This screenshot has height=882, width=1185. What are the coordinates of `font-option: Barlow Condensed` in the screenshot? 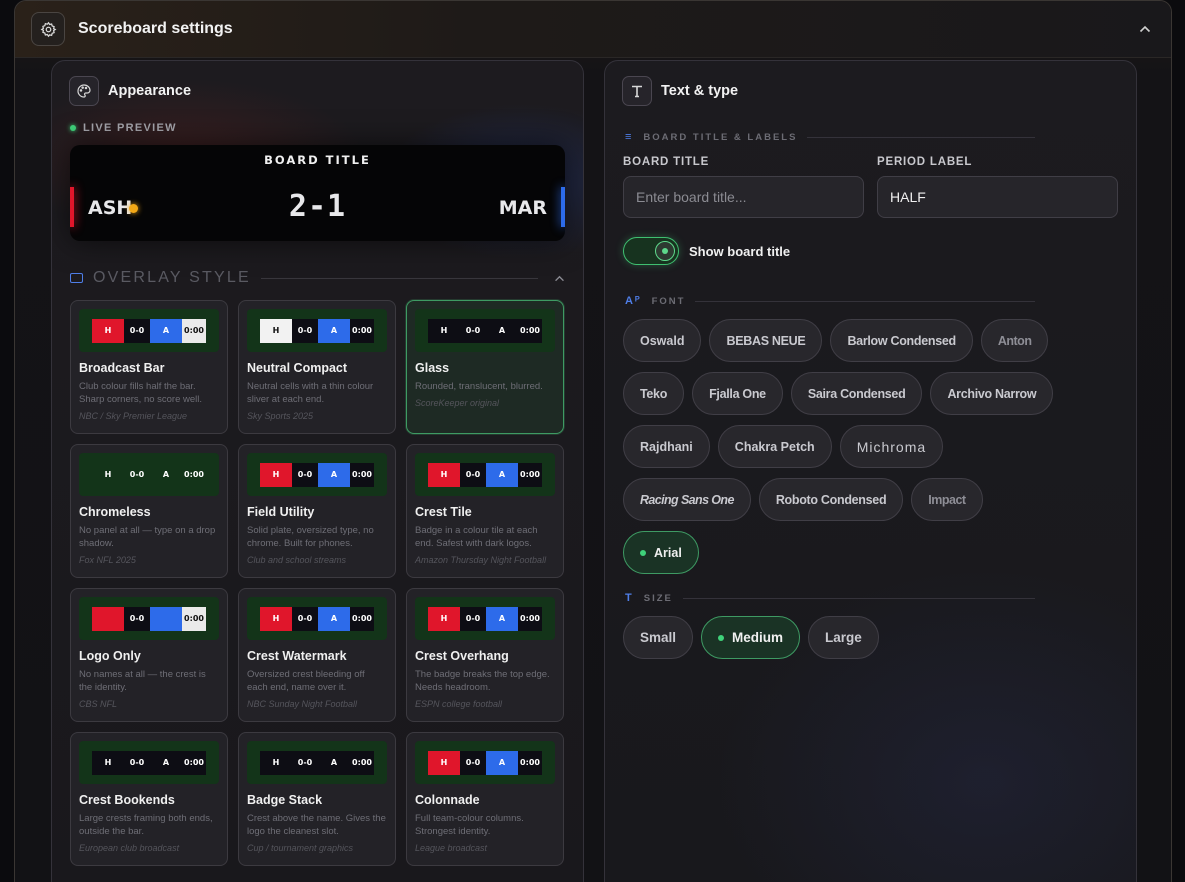 It's located at (901, 340).